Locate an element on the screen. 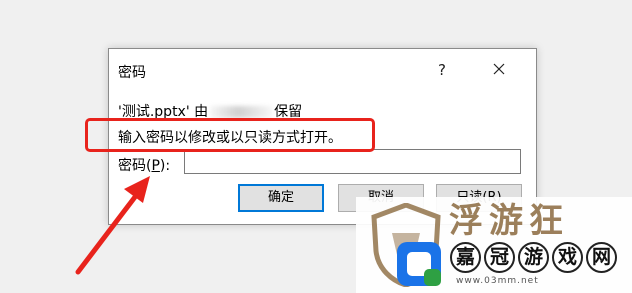 The image size is (632, 293). password-input is located at coordinates (352, 161).